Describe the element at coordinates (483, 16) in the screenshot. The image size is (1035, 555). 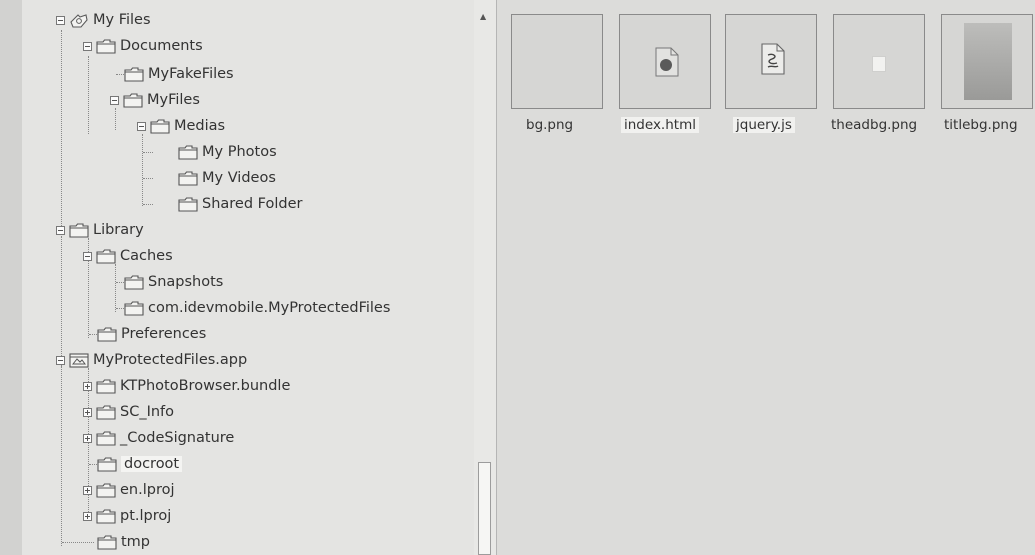
I see `scroll-up-arrow-icon: ▲` at that location.